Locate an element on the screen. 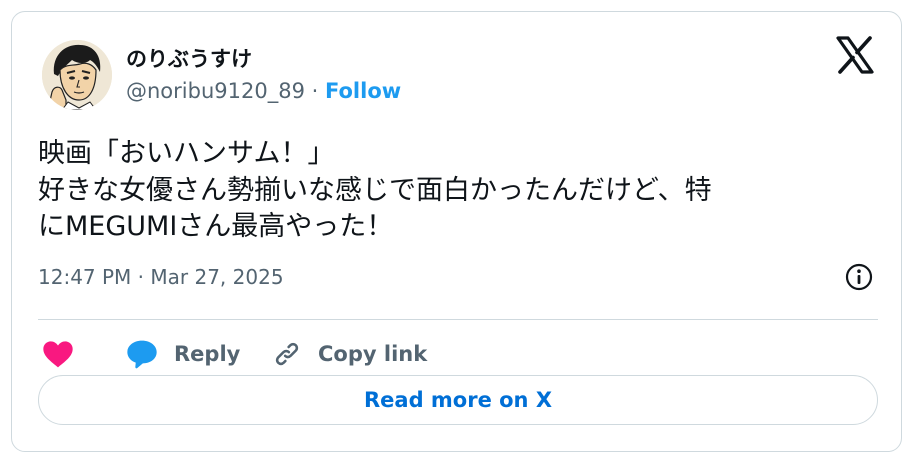 This screenshot has width=911, height=462. reply-label: Reply is located at coordinates (207, 354).